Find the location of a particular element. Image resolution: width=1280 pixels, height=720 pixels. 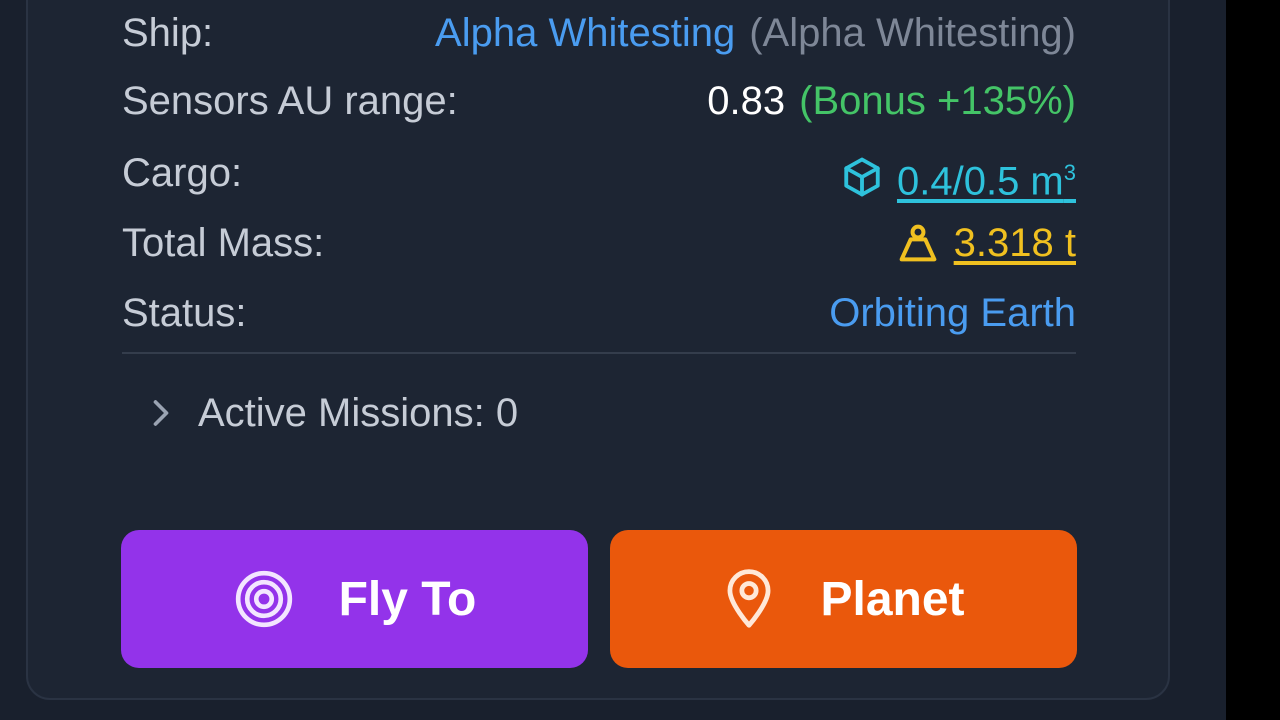

sensors-label: Sensors AU range: is located at coordinates (290, 101).